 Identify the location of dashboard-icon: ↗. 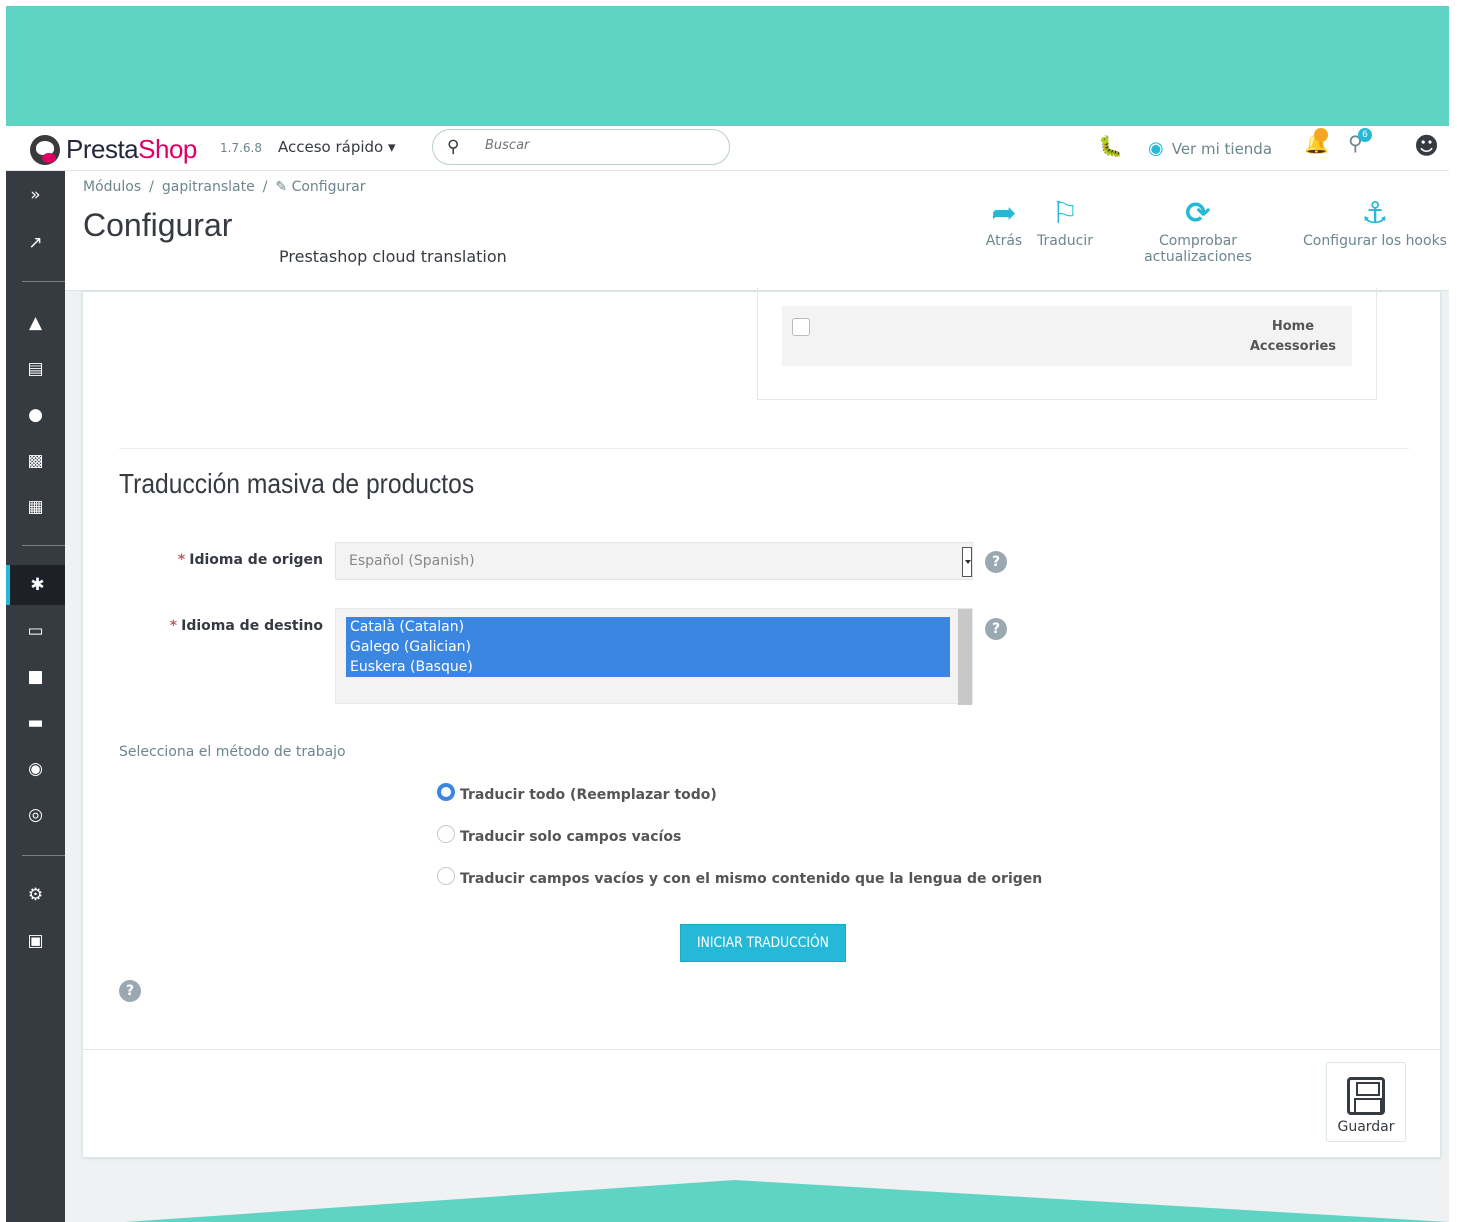
(35, 243).